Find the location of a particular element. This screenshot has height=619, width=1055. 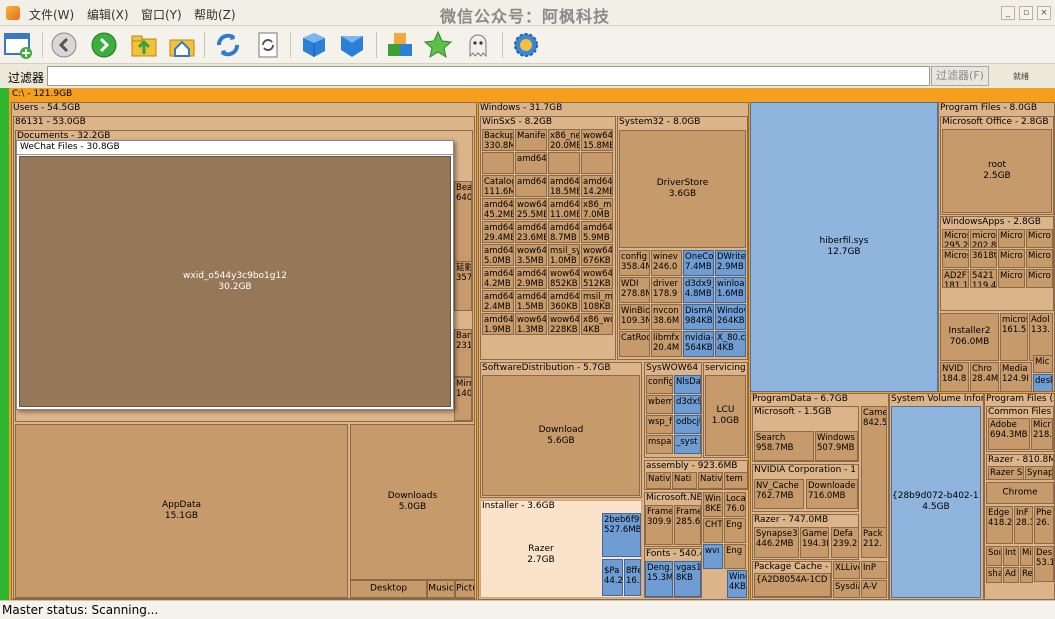

grid-cell: amd64 1.9MB is located at coordinates (498, 324).